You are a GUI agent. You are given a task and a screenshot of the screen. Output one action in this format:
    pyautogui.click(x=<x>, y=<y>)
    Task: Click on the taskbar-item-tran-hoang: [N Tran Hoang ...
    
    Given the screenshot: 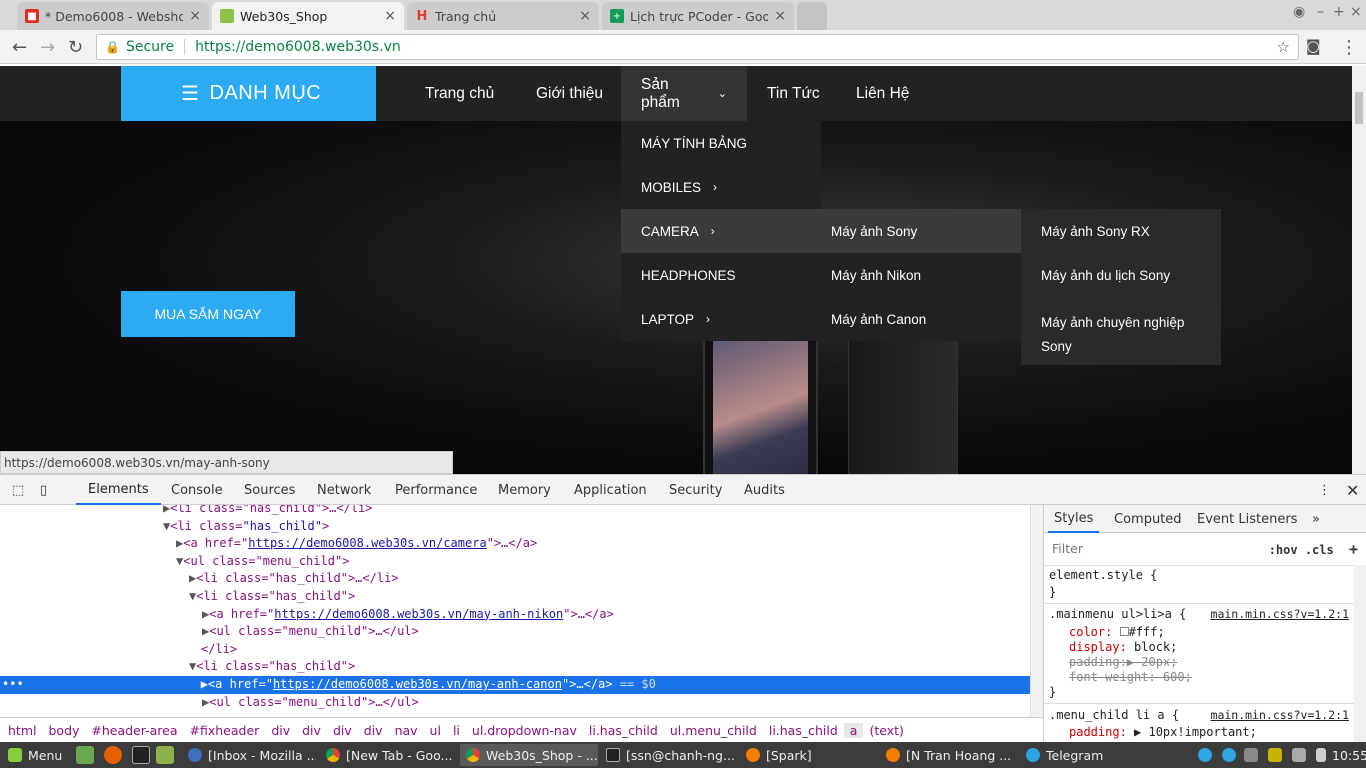 What is the action you would take?
    pyautogui.click(x=949, y=755)
    